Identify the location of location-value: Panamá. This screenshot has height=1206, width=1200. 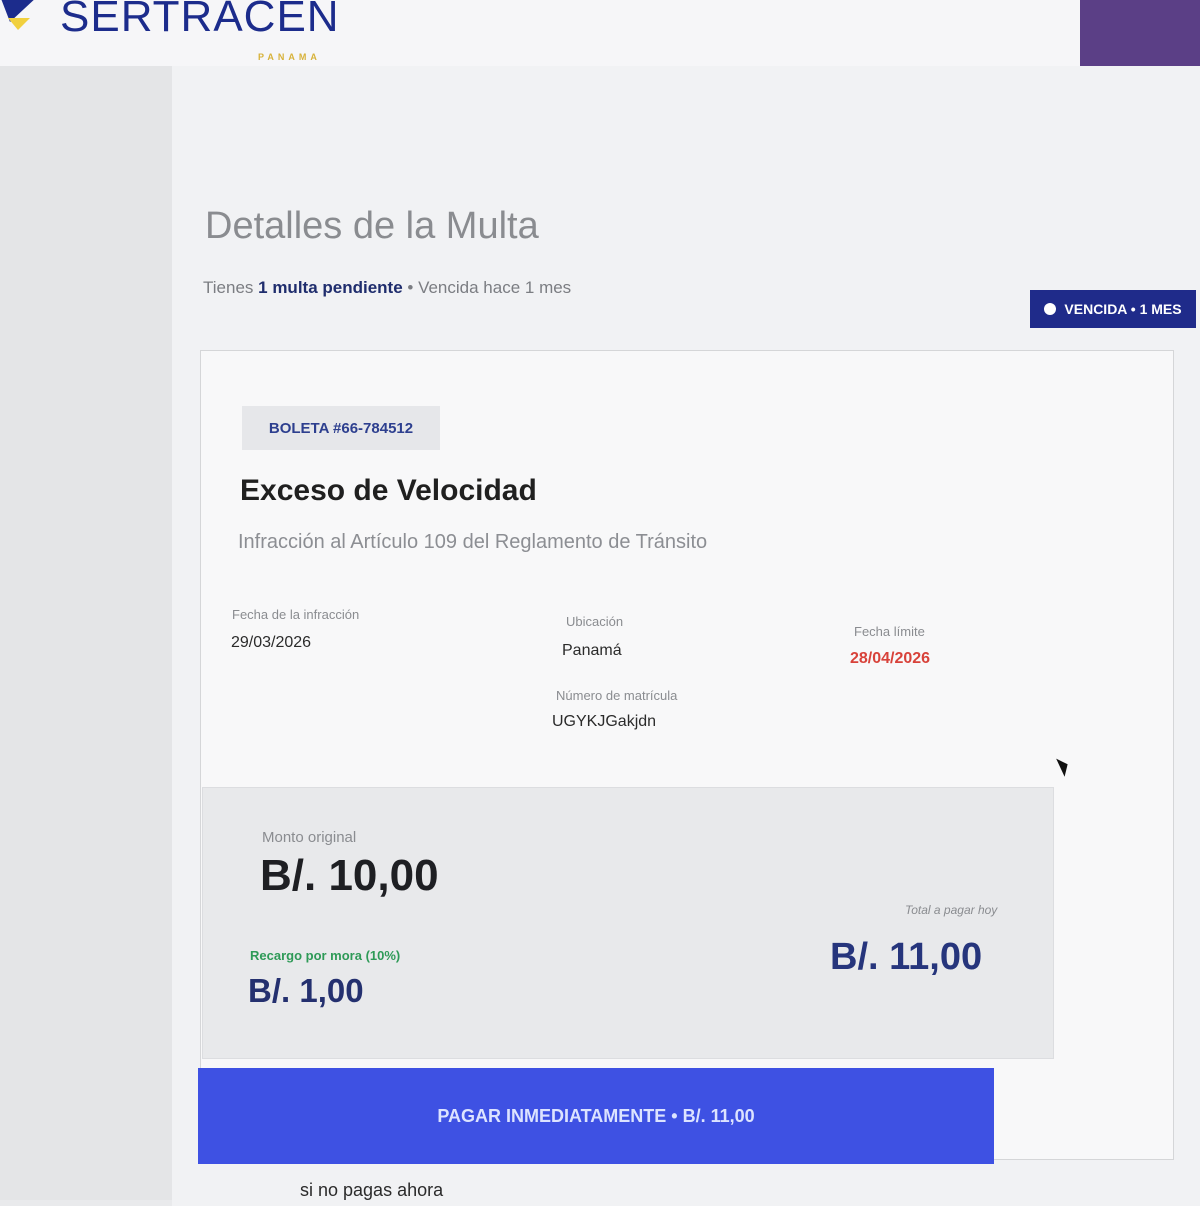
(592, 650).